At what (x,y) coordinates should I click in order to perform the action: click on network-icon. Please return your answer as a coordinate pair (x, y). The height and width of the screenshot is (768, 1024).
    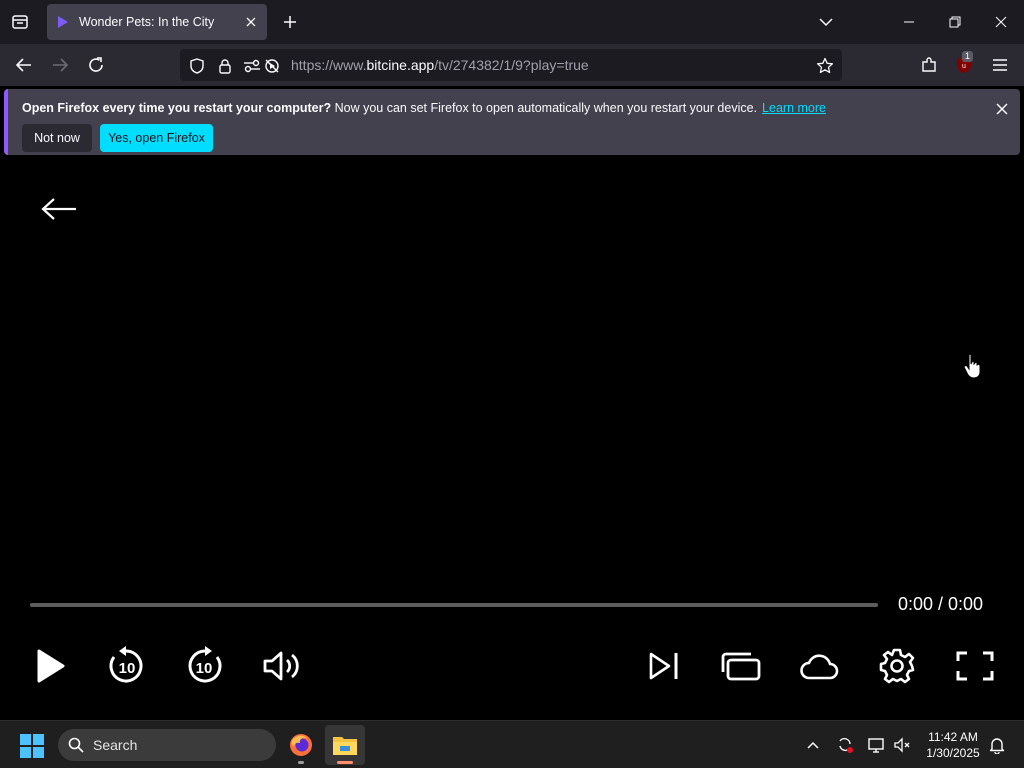
    Looking at the image, I should click on (877, 745).